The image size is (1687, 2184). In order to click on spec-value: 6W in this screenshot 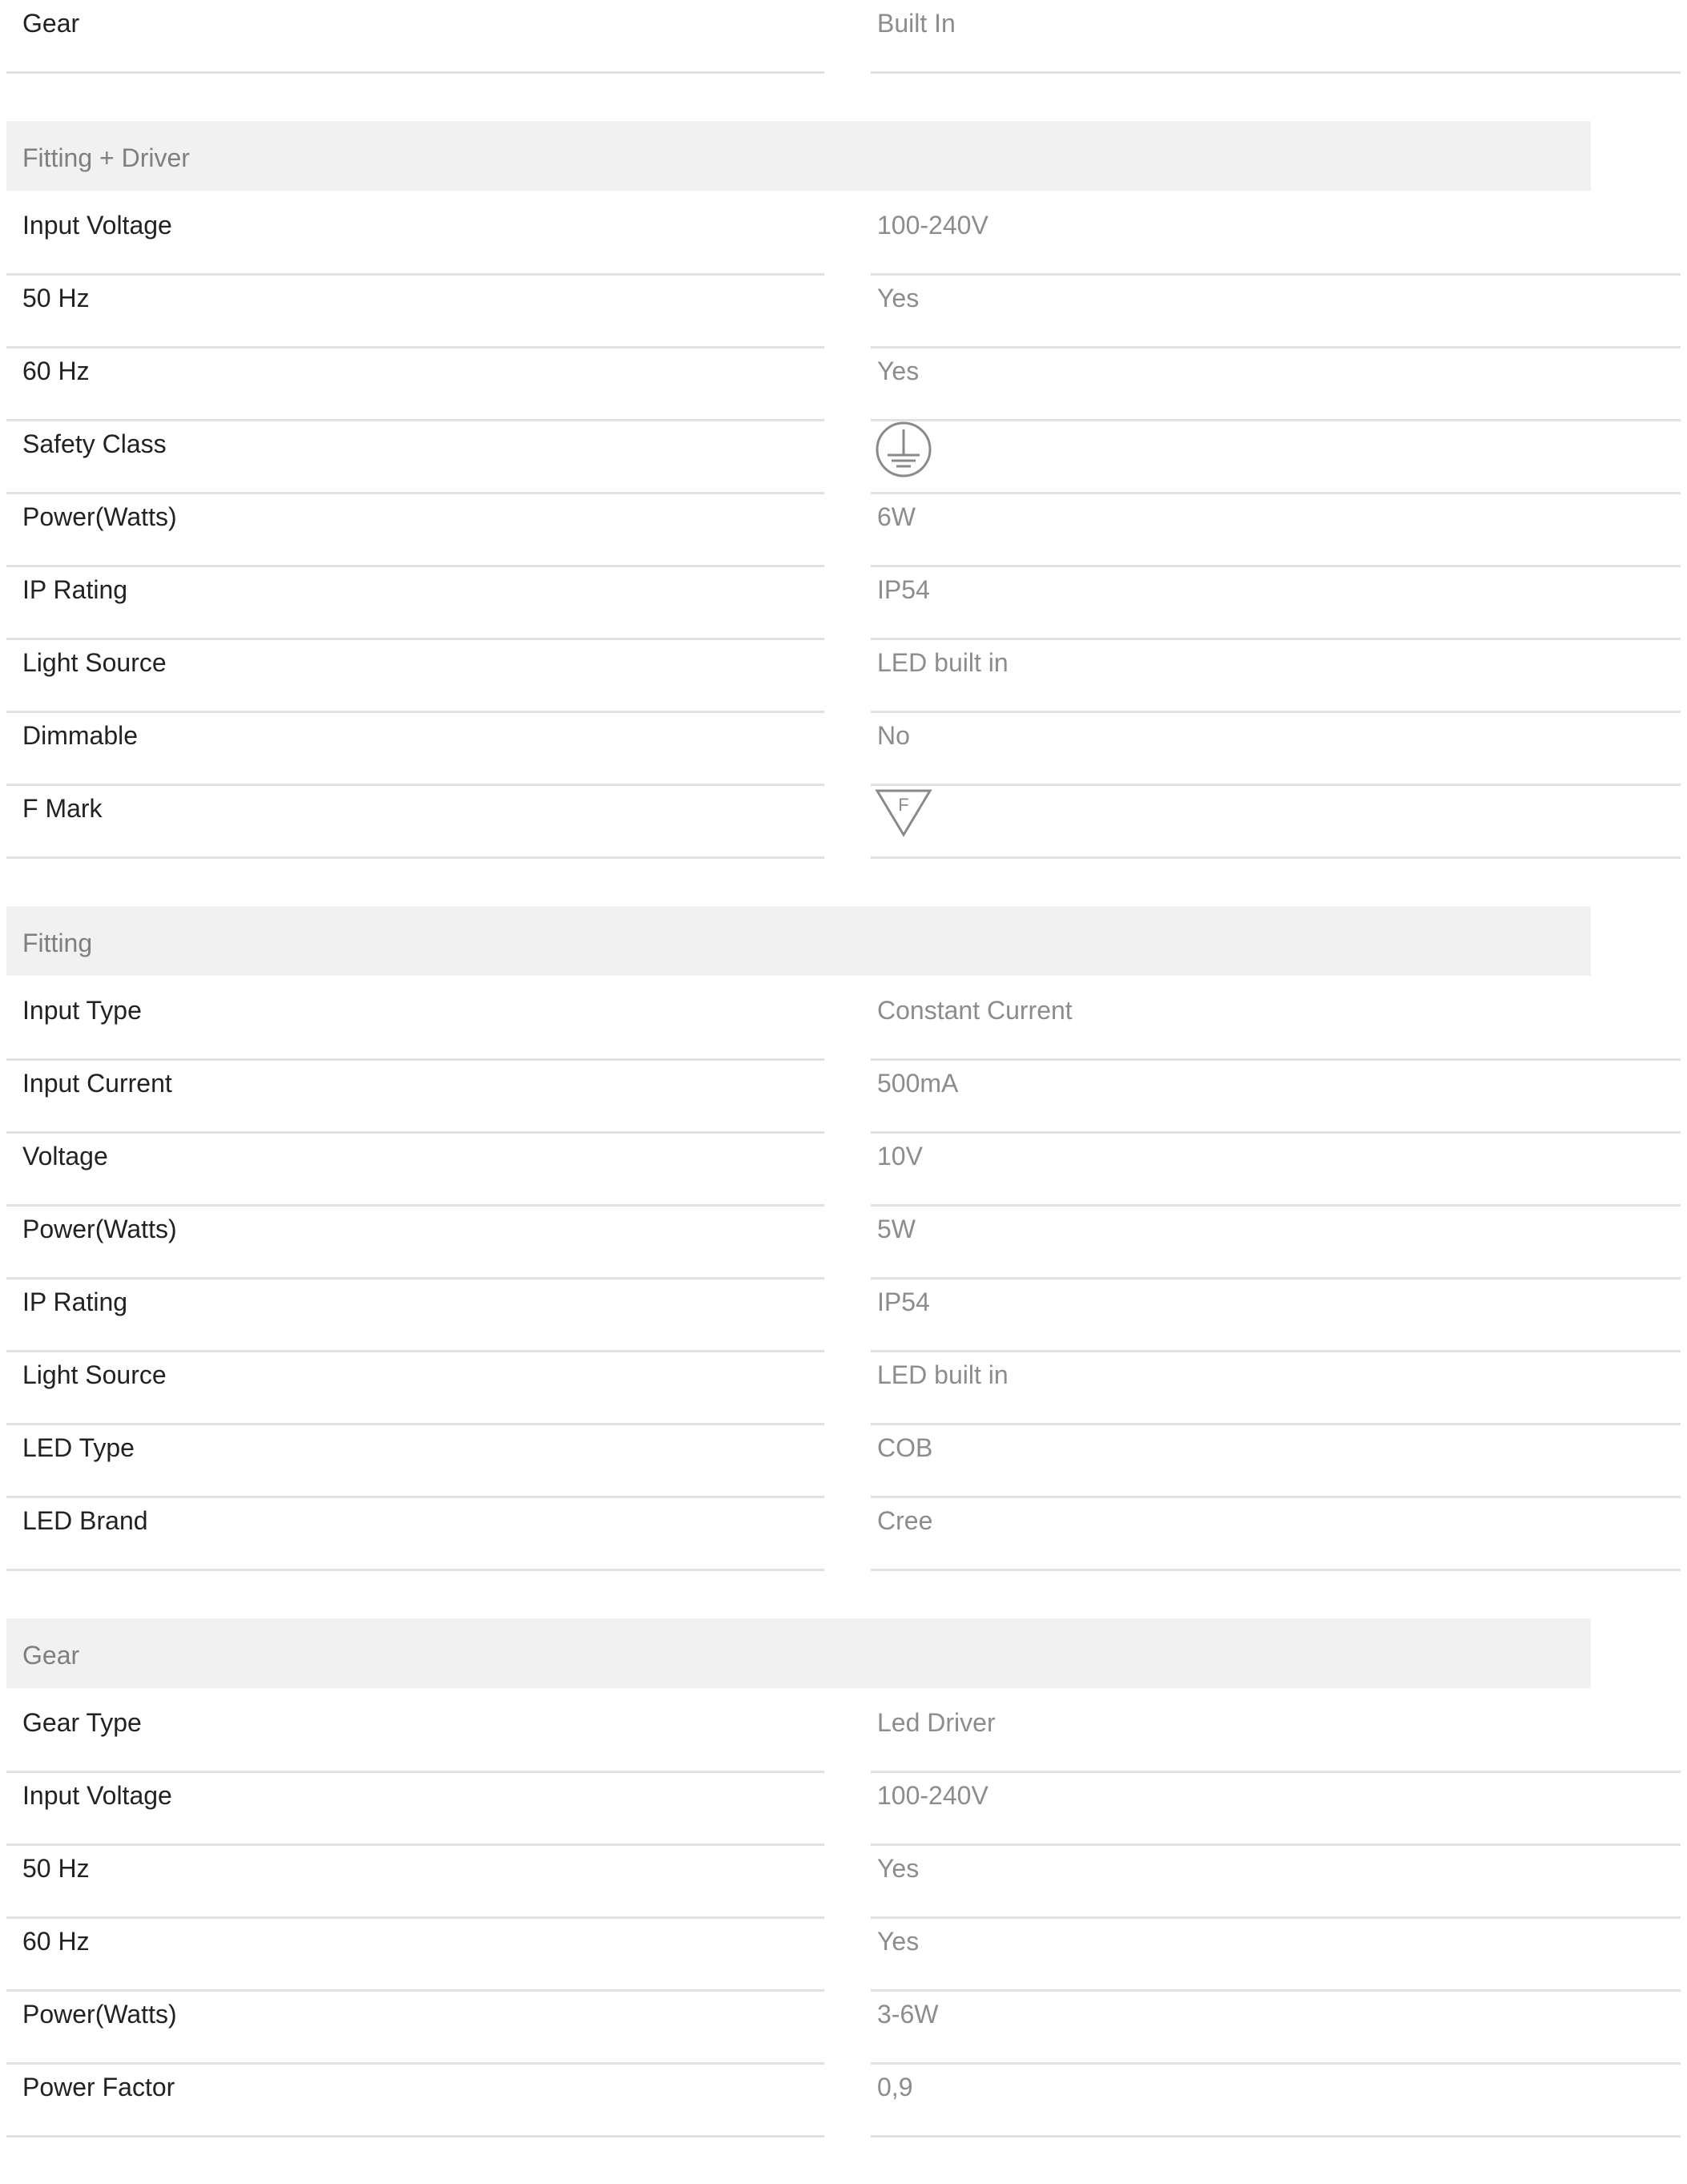, I will do `click(896, 516)`.